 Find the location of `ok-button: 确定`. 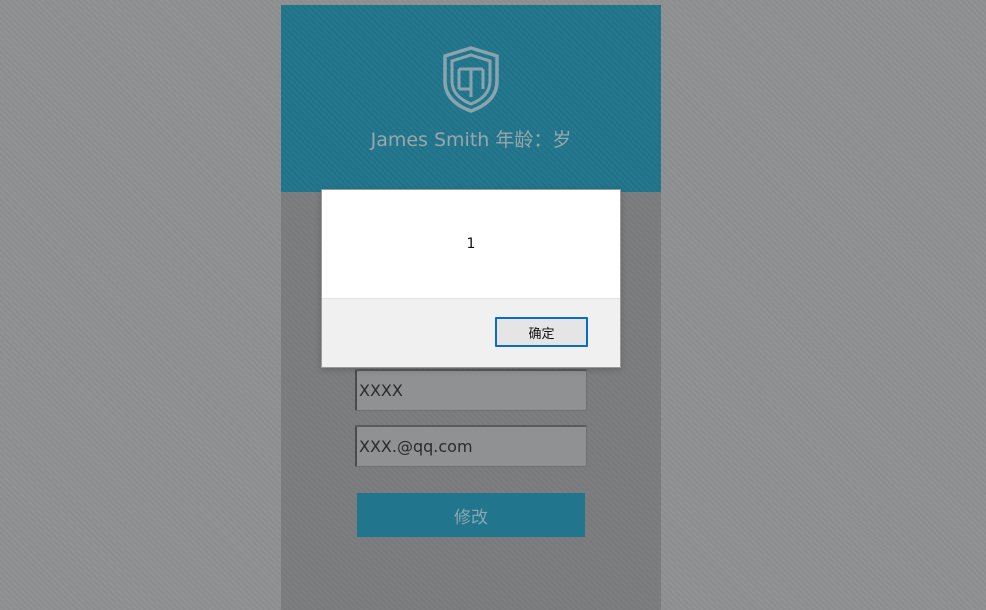

ok-button: 确定 is located at coordinates (541, 332).